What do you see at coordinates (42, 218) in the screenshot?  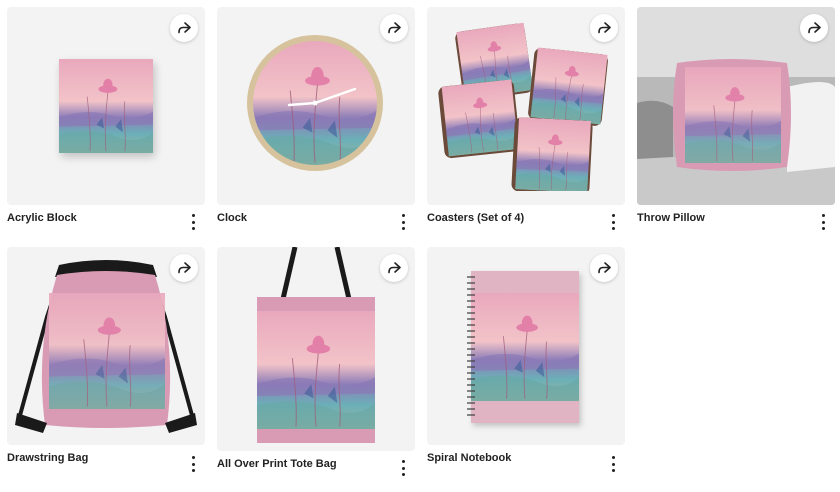 I see `product-title: Acrylic Block` at bounding box center [42, 218].